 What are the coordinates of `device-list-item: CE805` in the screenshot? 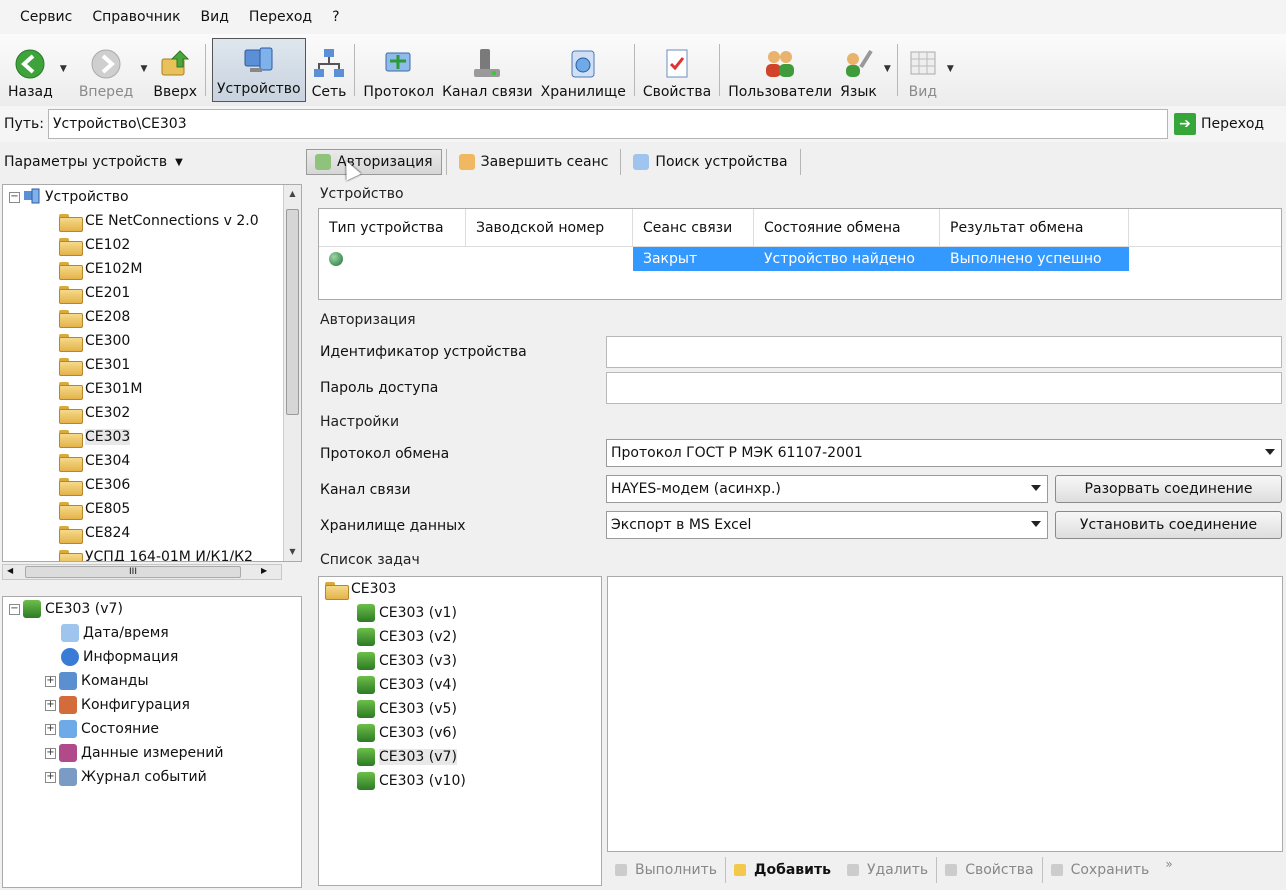 It's located at (152, 509).